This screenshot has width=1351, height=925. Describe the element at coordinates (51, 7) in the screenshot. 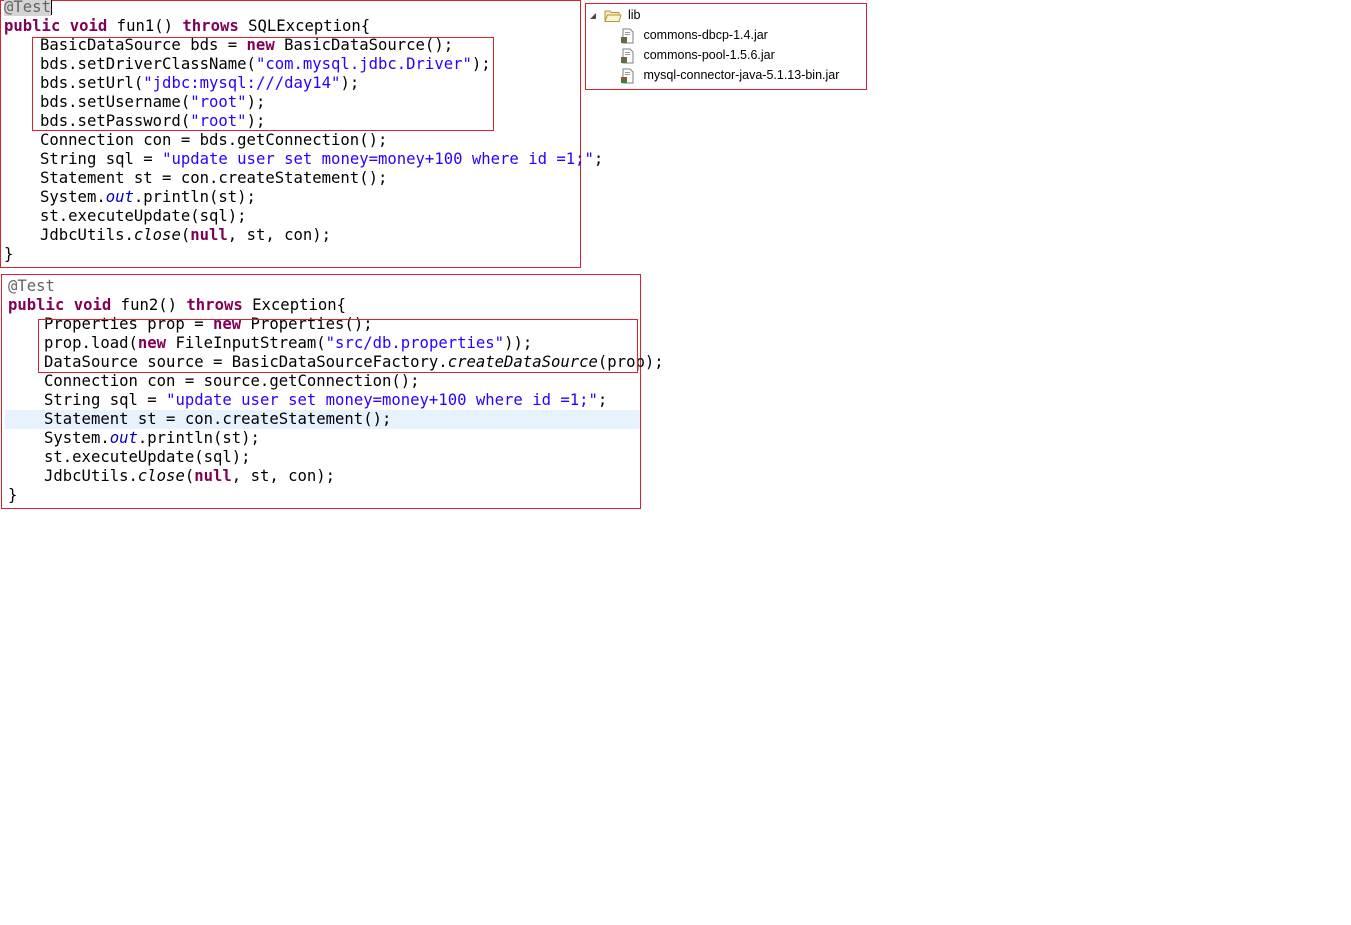

I see `text-caret` at that location.